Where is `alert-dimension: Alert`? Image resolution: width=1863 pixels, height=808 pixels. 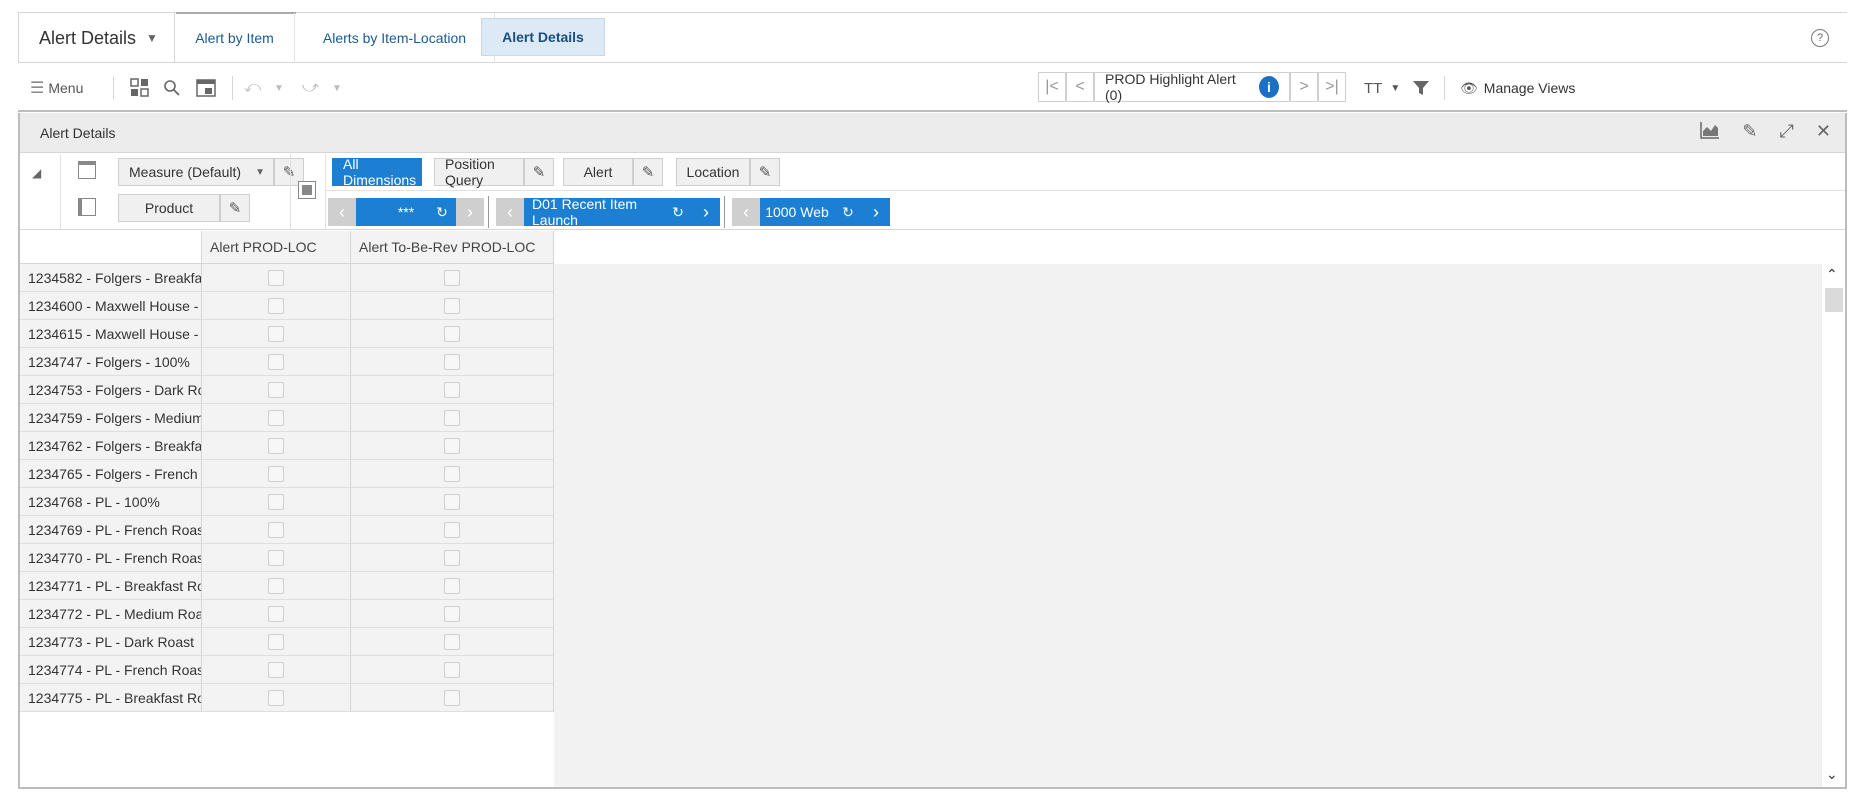 alert-dimension: Alert is located at coordinates (598, 172).